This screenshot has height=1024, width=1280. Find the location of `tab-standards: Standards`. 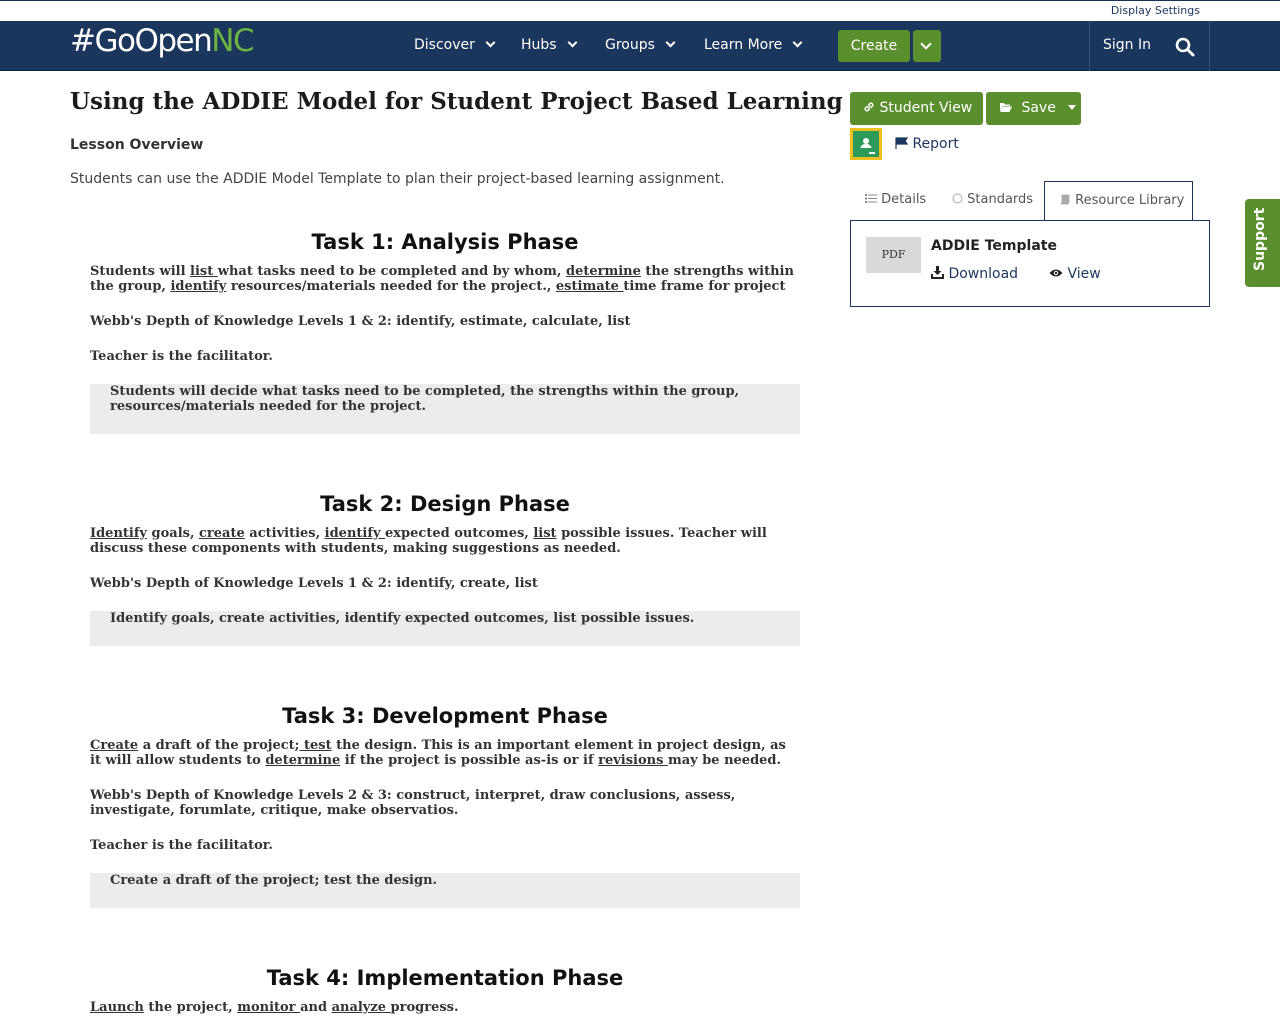

tab-standards: Standards is located at coordinates (992, 199).